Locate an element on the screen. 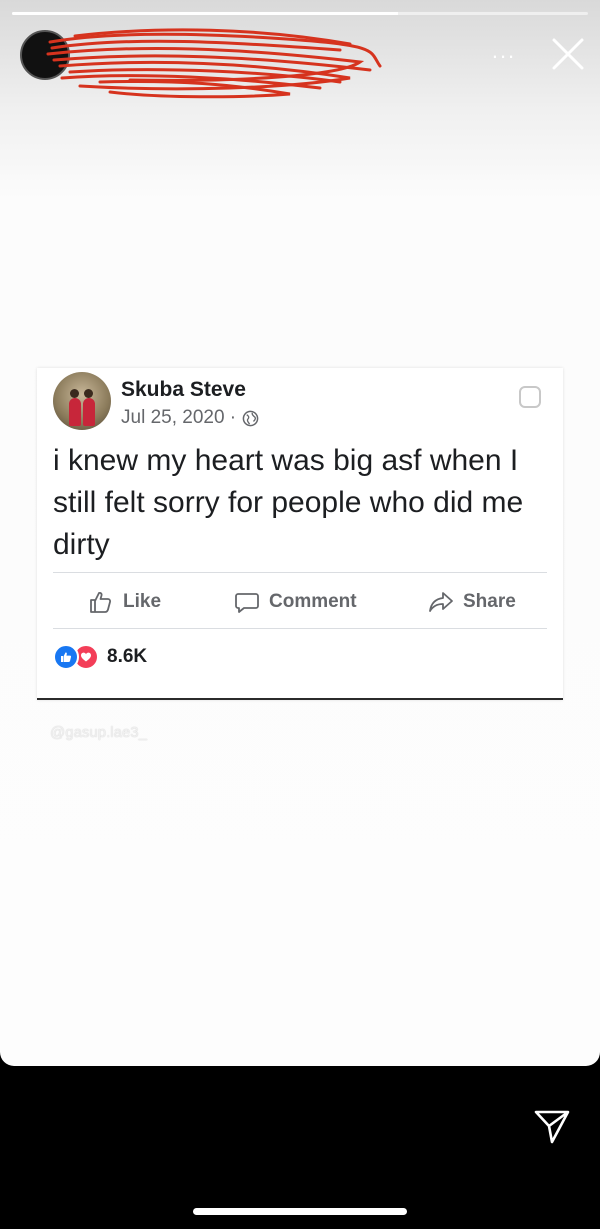  redacted-username-scribble is located at coordinates (214, 63).